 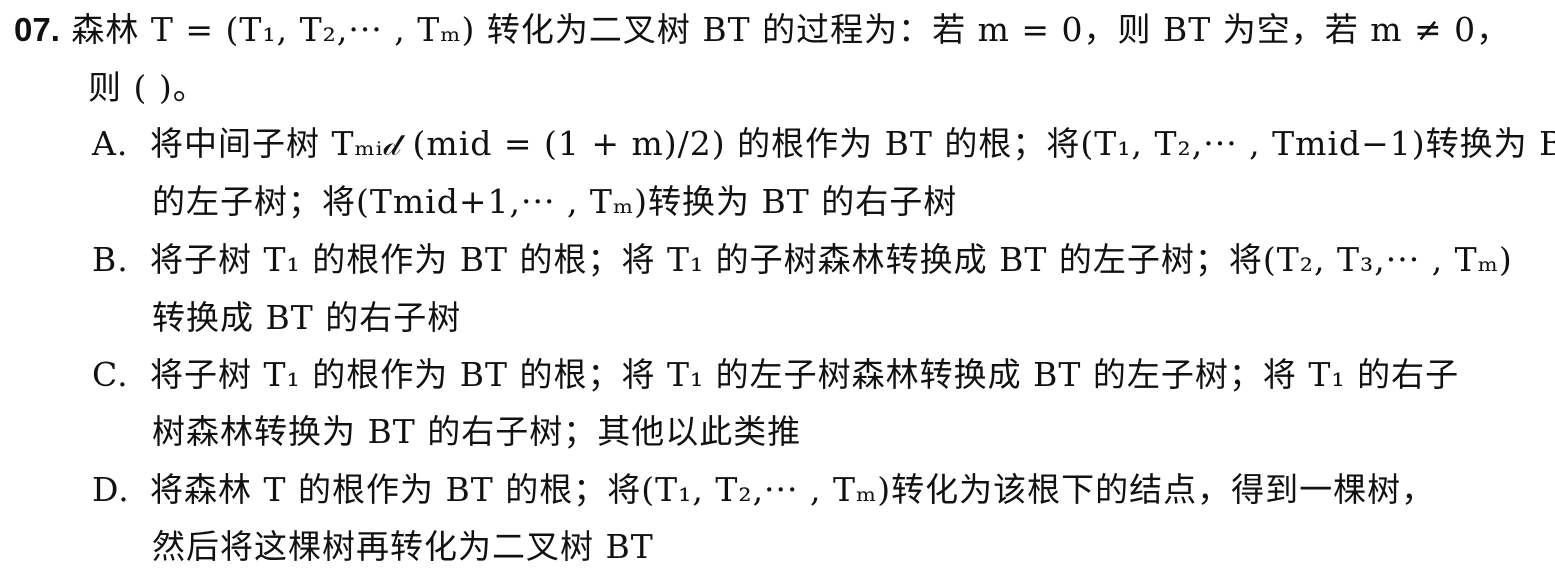 What do you see at coordinates (37, 29) in the screenshot?
I see `question-number: 07.` at bounding box center [37, 29].